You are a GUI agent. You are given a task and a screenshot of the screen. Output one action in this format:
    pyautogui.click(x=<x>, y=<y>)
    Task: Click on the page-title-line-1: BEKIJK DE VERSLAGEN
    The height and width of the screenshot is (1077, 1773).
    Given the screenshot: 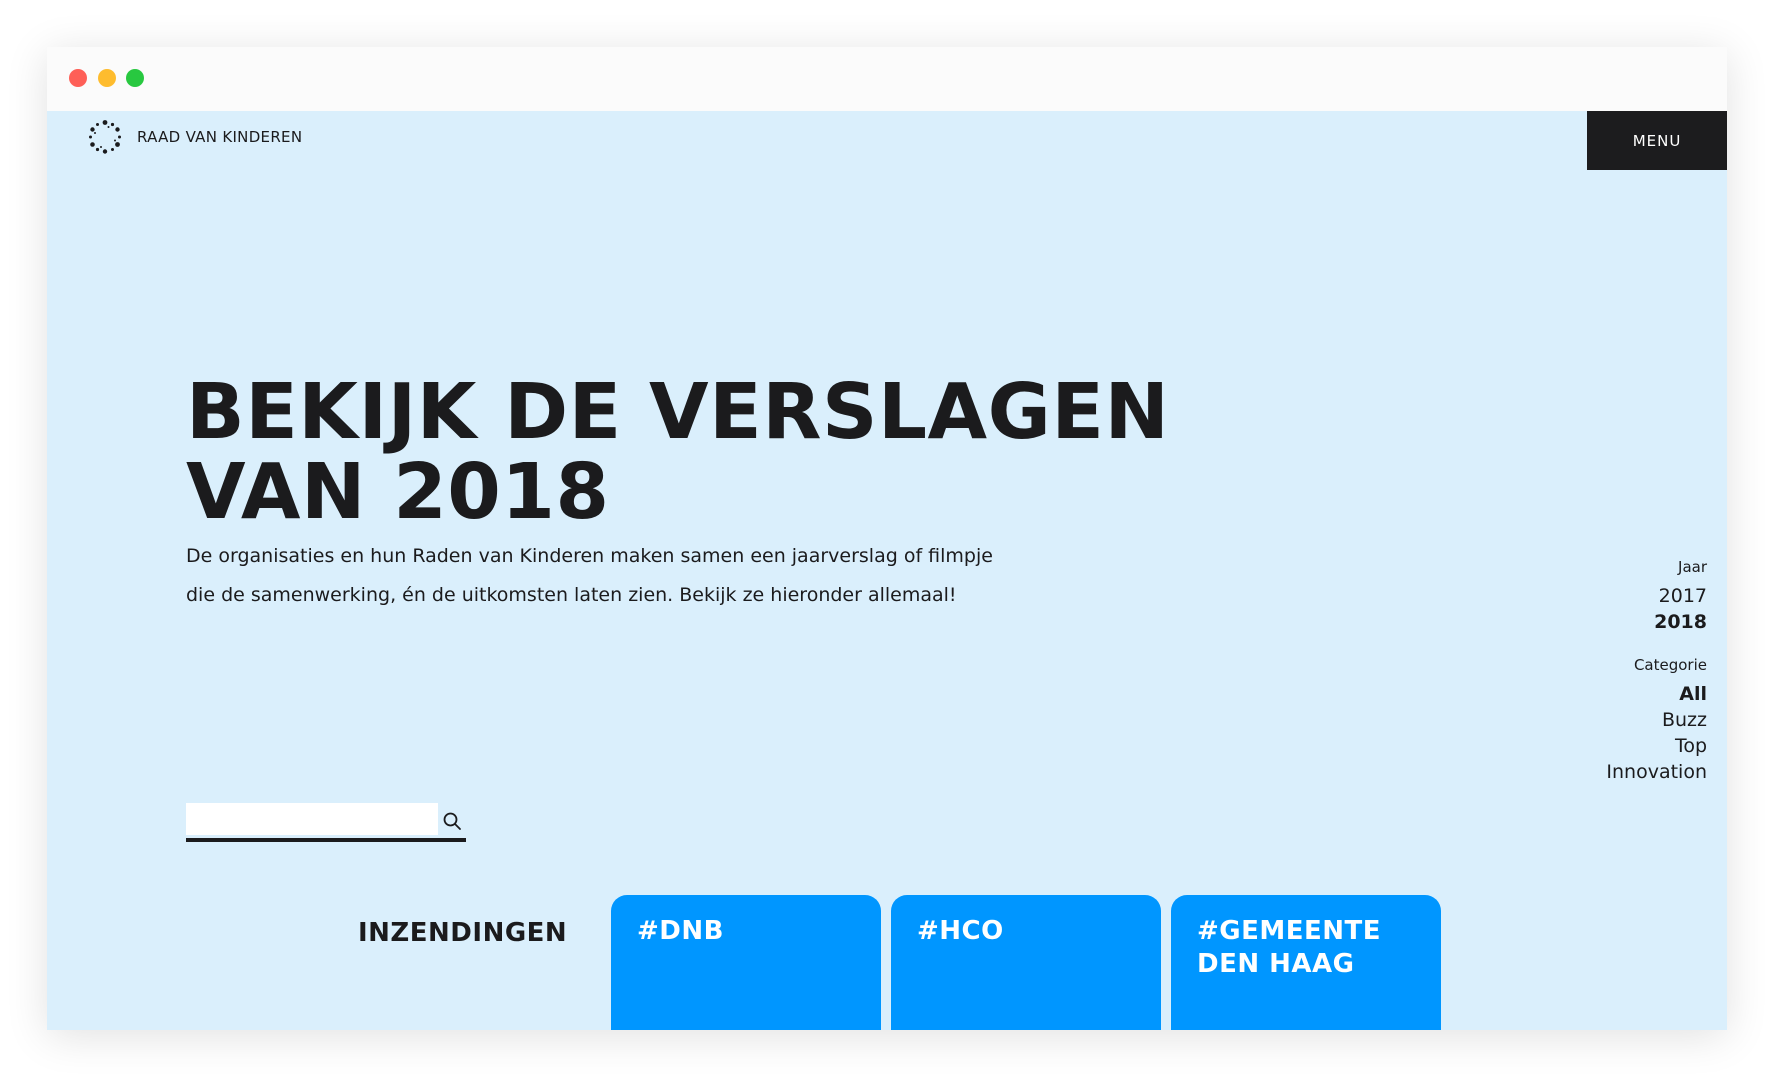 What is the action you would take?
    pyautogui.click(x=678, y=412)
    